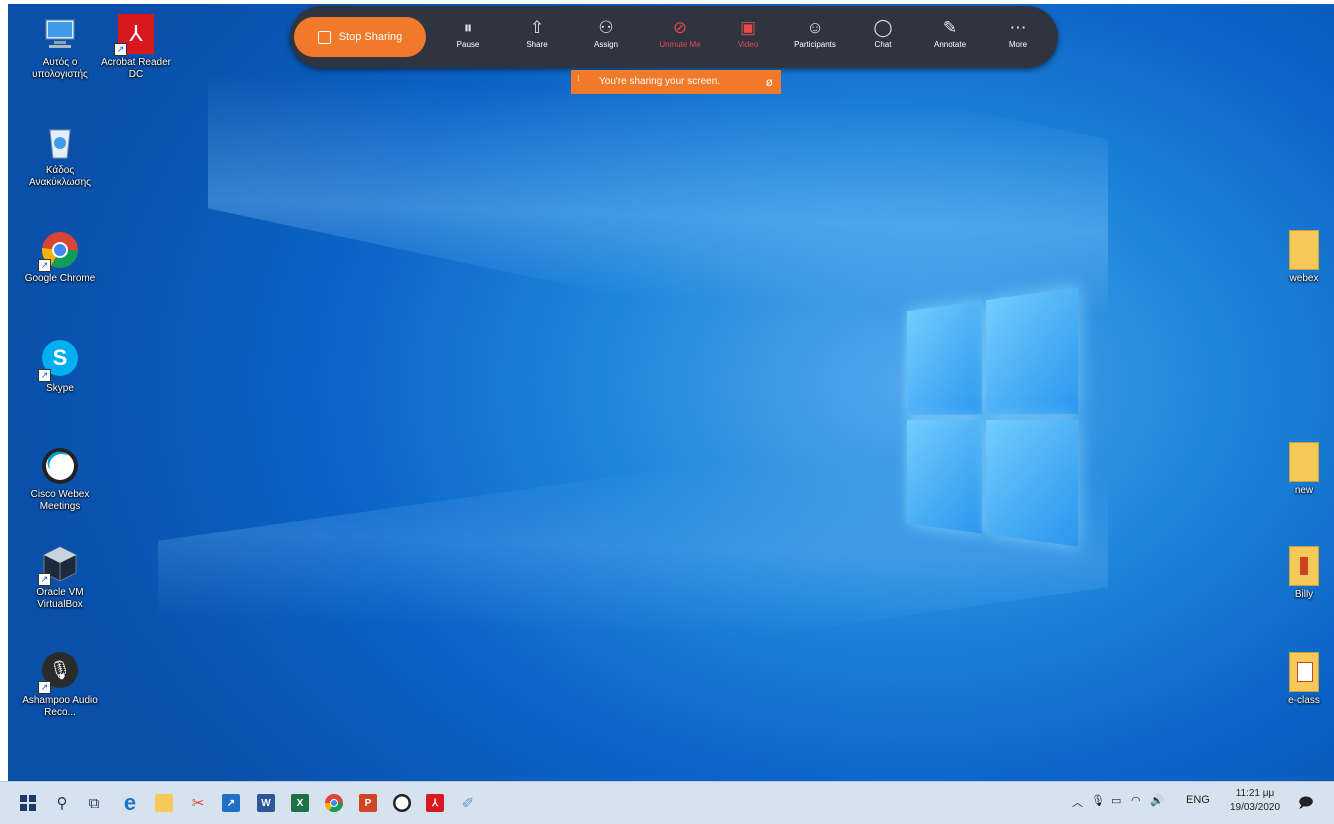  What do you see at coordinates (59, 565) in the screenshot?
I see `virtualbox-icon: ↗` at bounding box center [59, 565].